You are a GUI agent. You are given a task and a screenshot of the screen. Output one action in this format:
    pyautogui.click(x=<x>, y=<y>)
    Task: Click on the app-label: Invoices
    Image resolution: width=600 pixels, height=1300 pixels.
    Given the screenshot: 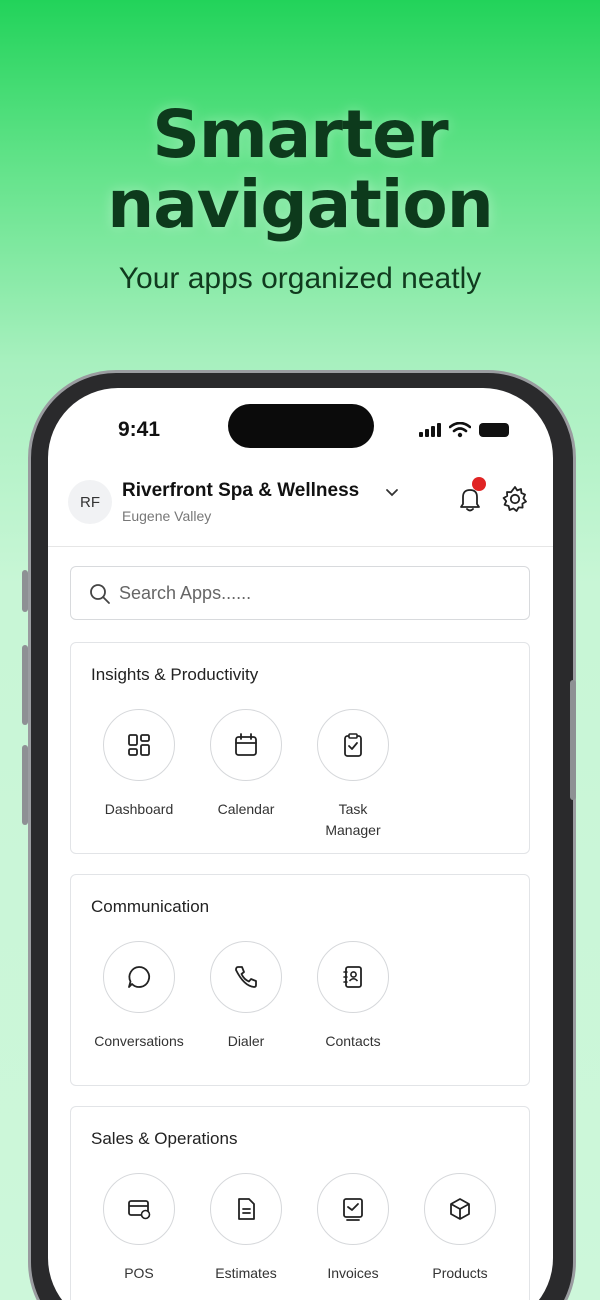 What is the action you would take?
    pyautogui.click(x=353, y=1273)
    